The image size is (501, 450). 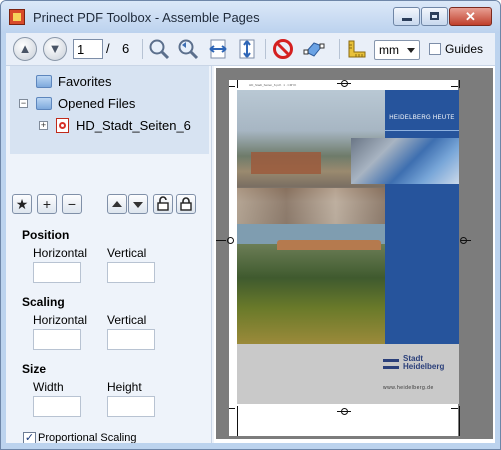 What do you see at coordinates (57, 406) in the screenshot?
I see `size-width-input` at bounding box center [57, 406].